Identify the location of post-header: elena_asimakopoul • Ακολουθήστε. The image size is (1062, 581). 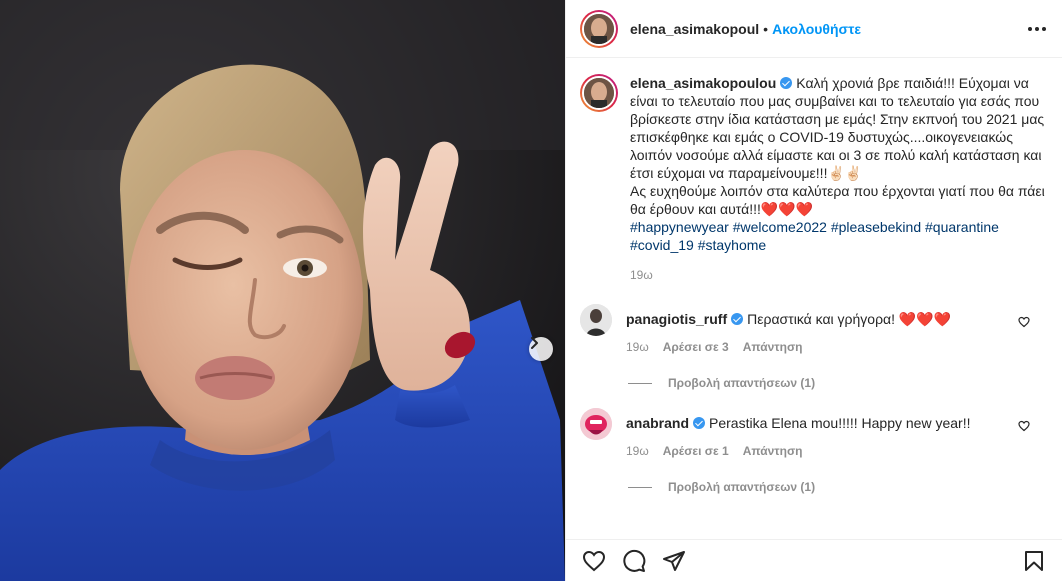
(814, 29).